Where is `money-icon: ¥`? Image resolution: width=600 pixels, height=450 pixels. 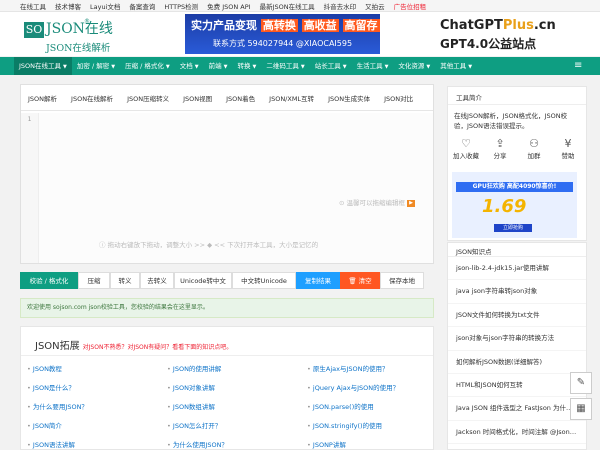
money-icon: ¥ is located at coordinates (568, 143).